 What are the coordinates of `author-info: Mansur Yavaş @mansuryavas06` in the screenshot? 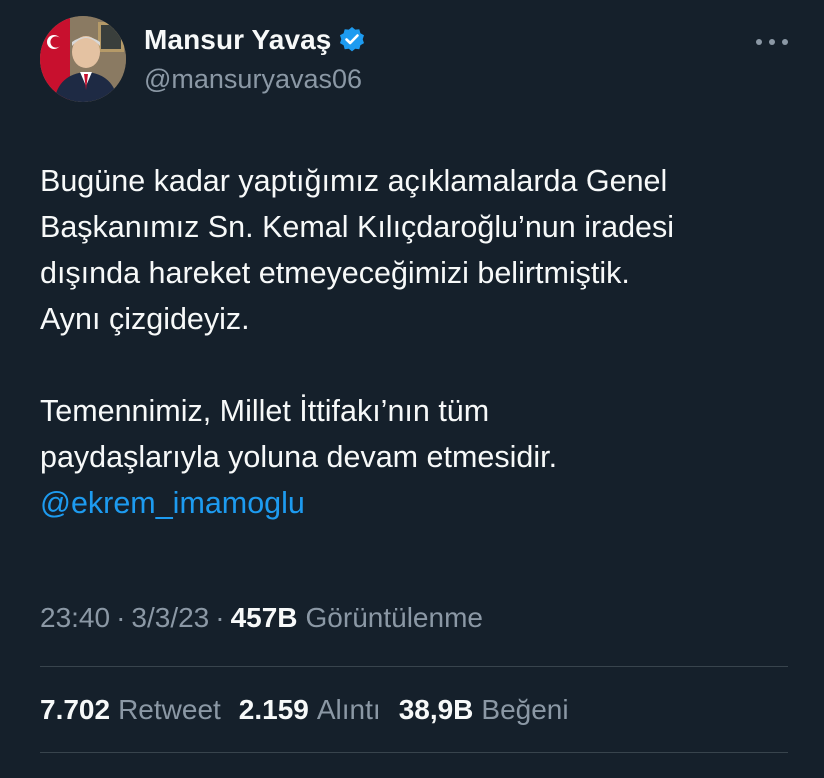 It's located at (255, 58).